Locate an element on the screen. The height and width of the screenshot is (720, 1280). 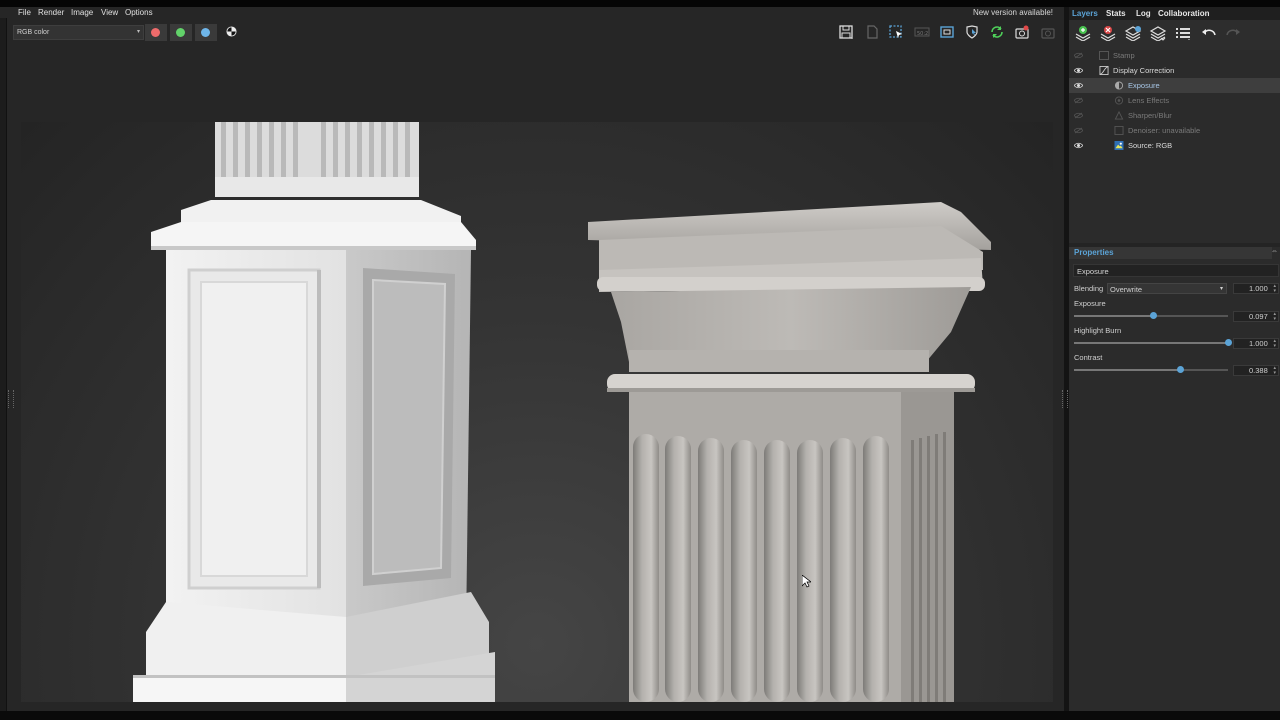
red-channel-button is located at coordinates (156, 32).